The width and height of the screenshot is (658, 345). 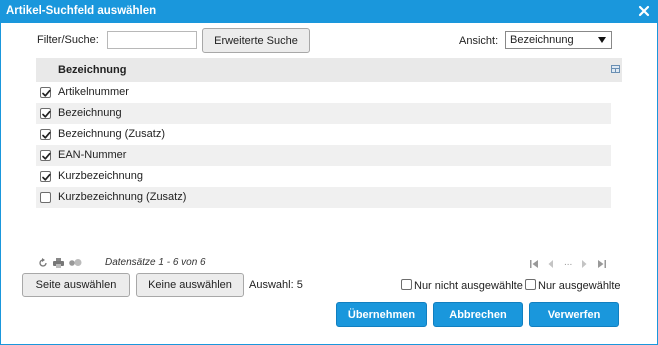 What do you see at coordinates (45, 197) in the screenshot?
I see `checkbox-unchecked` at bounding box center [45, 197].